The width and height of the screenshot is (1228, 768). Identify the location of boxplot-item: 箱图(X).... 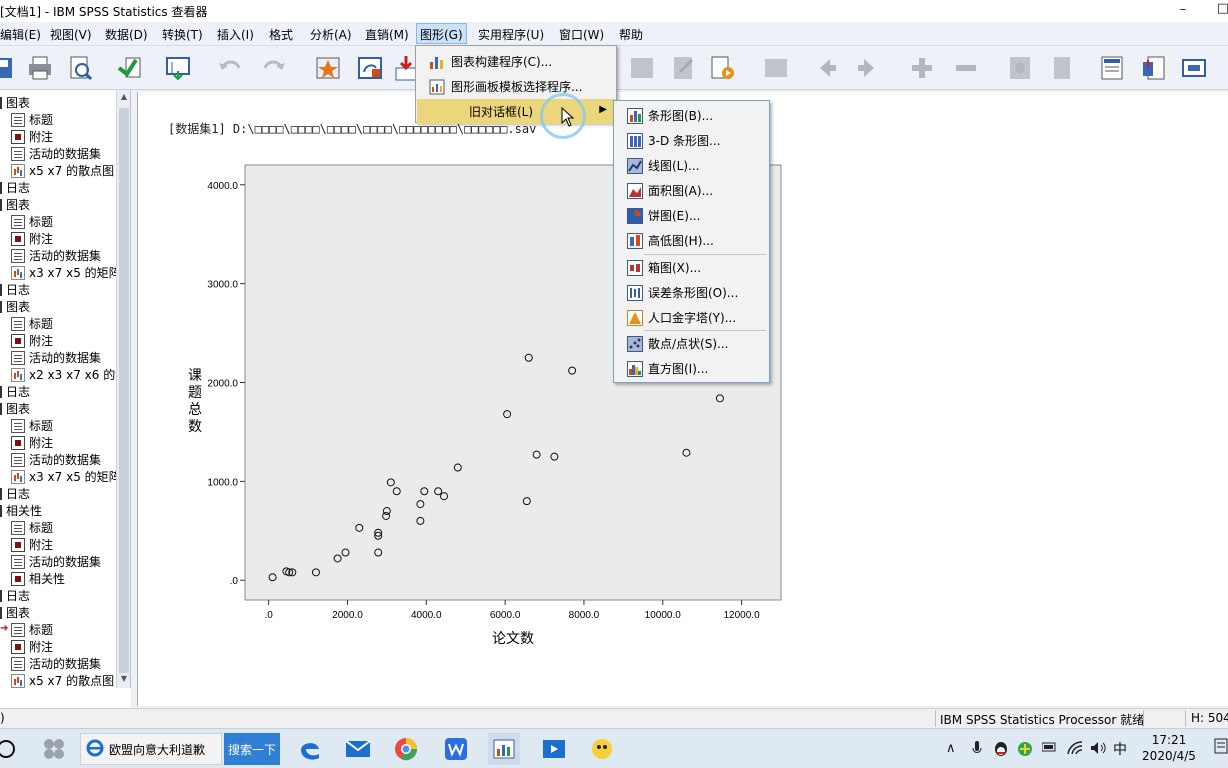
(691, 267).